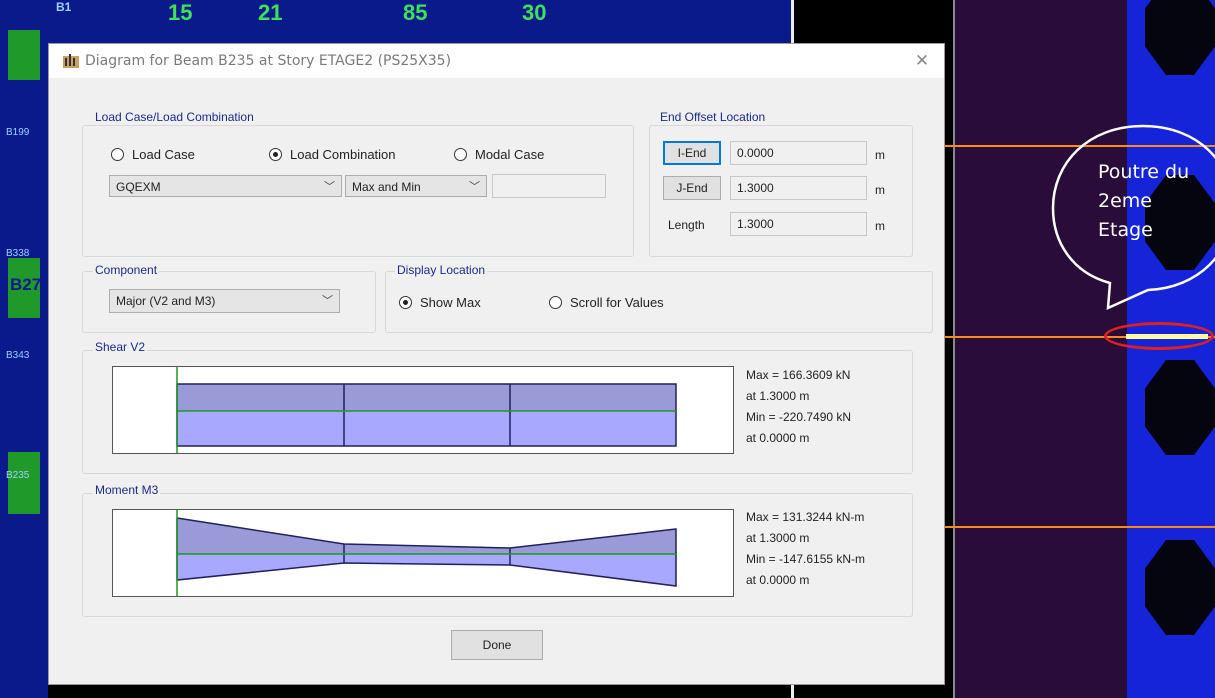 The width and height of the screenshot is (1215, 698). I want to click on radio-scroll-for-values: Scroll for Values, so click(606, 302).